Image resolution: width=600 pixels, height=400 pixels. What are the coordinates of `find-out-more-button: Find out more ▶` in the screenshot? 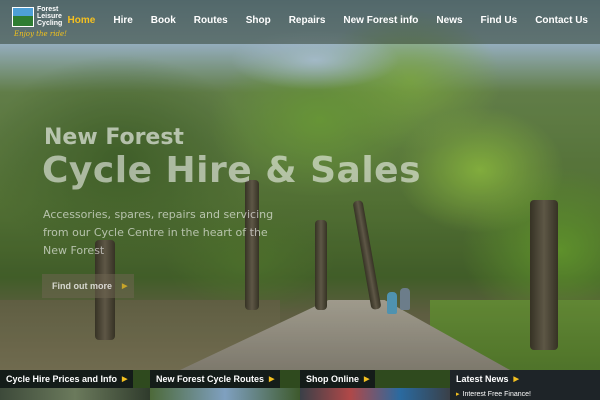 It's located at (88, 286).